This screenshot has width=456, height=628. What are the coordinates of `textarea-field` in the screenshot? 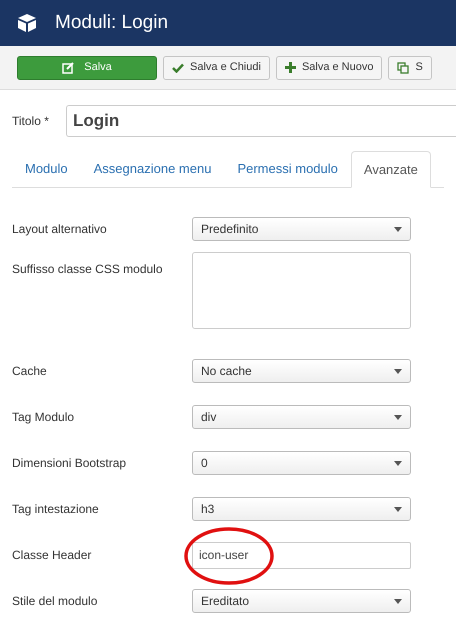 It's located at (301, 290).